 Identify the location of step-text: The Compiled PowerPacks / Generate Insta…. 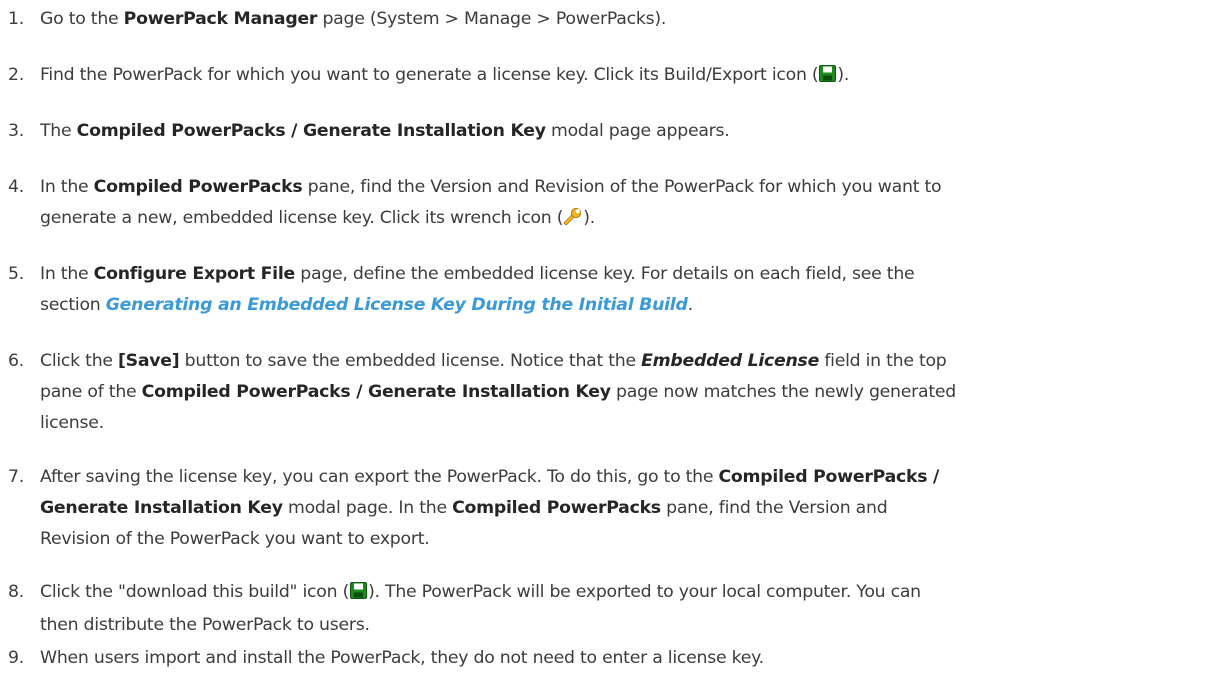
(630, 131).